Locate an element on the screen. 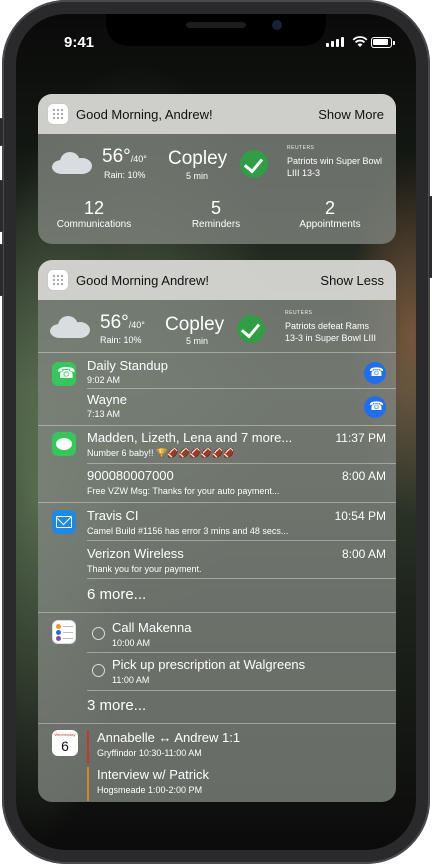 This screenshot has height=864, width=432. count-reminders: 5 Reminders is located at coordinates (216, 214).